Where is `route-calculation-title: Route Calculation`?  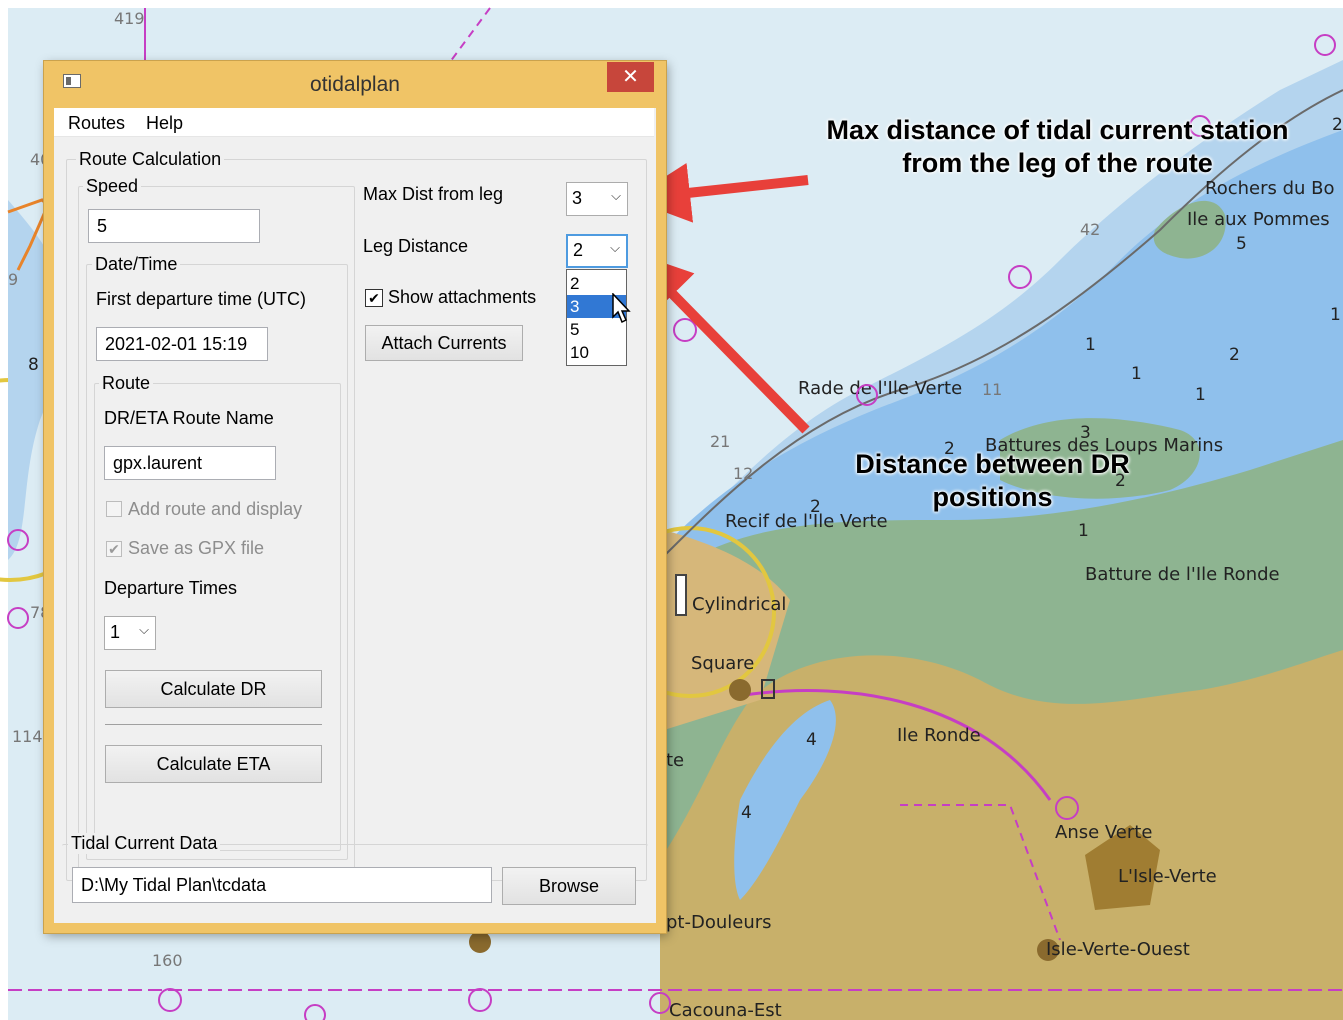 route-calculation-title: Route Calculation is located at coordinates (150, 159).